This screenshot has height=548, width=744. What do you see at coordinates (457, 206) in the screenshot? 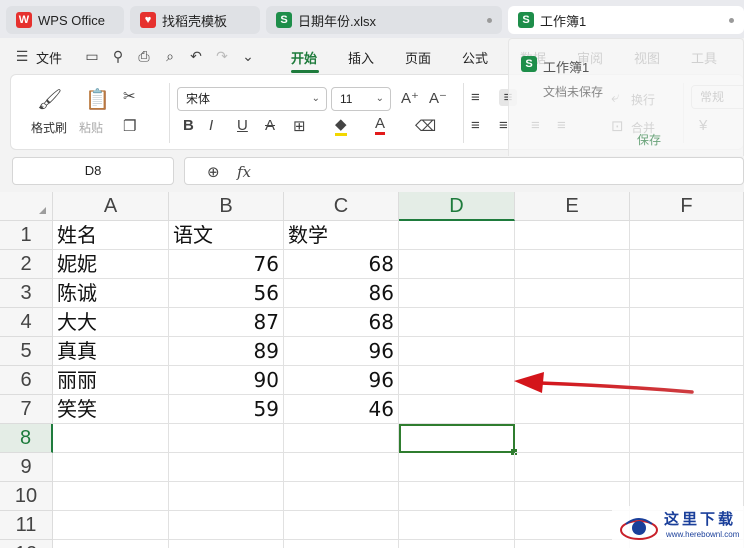
I see `column-header-d: D` at bounding box center [457, 206].